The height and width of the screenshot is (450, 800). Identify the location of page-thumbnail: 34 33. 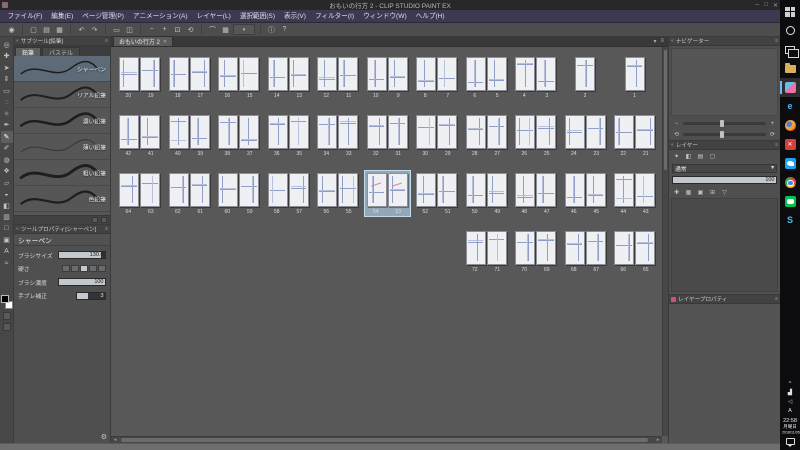
(337, 135).